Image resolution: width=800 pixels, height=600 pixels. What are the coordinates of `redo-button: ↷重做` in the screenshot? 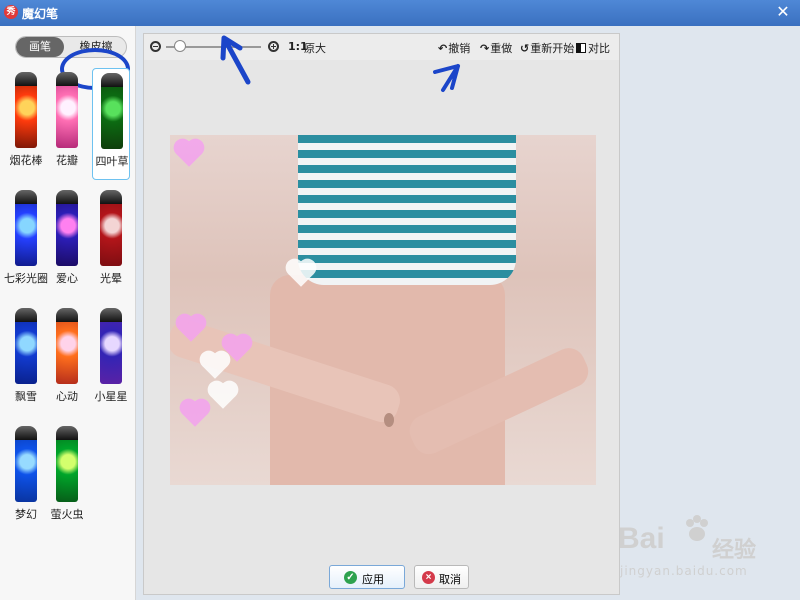 It's located at (496, 48).